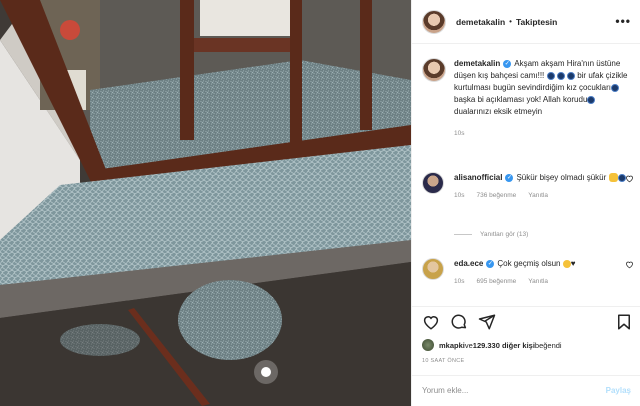 This screenshot has height=406, width=640. I want to click on pray-emoji-icon, so click(613, 178).